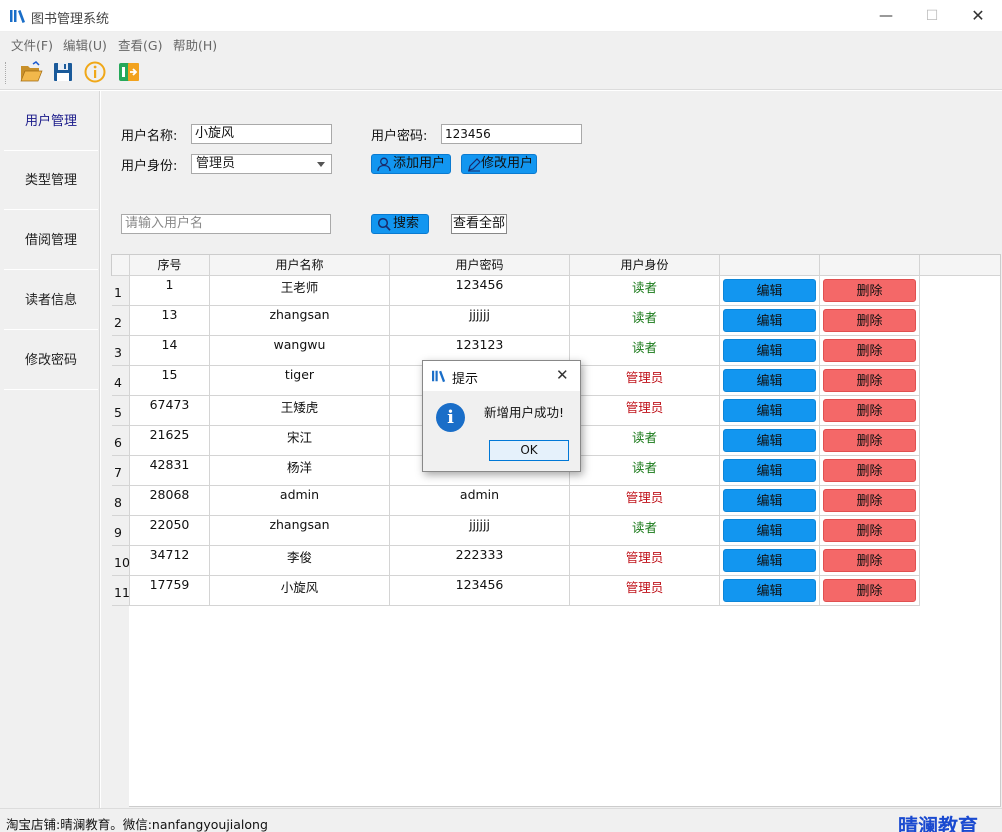  What do you see at coordinates (870, 265) in the screenshot?
I see `header-delete` at bounding box center [870, 265].